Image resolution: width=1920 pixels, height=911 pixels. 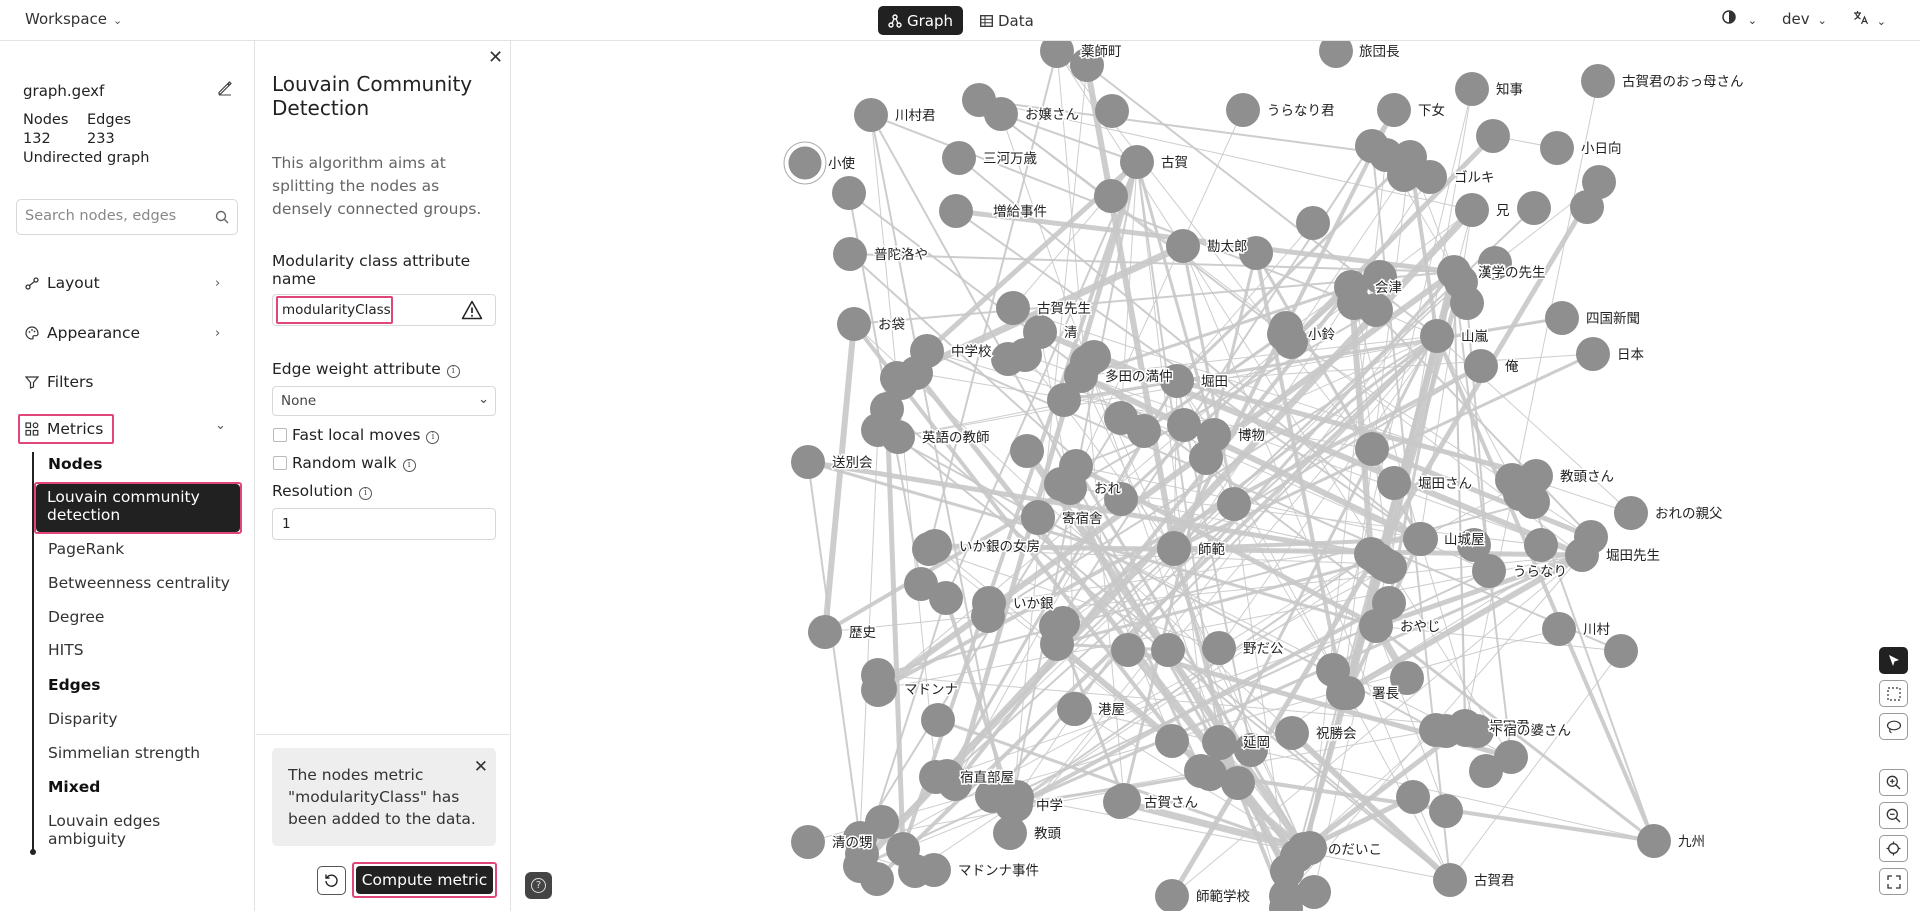 What do you see at coordinates (1869, 19) in the screenshot?
I see `language-menu: ⌄` at bounding box center [1869, 19].